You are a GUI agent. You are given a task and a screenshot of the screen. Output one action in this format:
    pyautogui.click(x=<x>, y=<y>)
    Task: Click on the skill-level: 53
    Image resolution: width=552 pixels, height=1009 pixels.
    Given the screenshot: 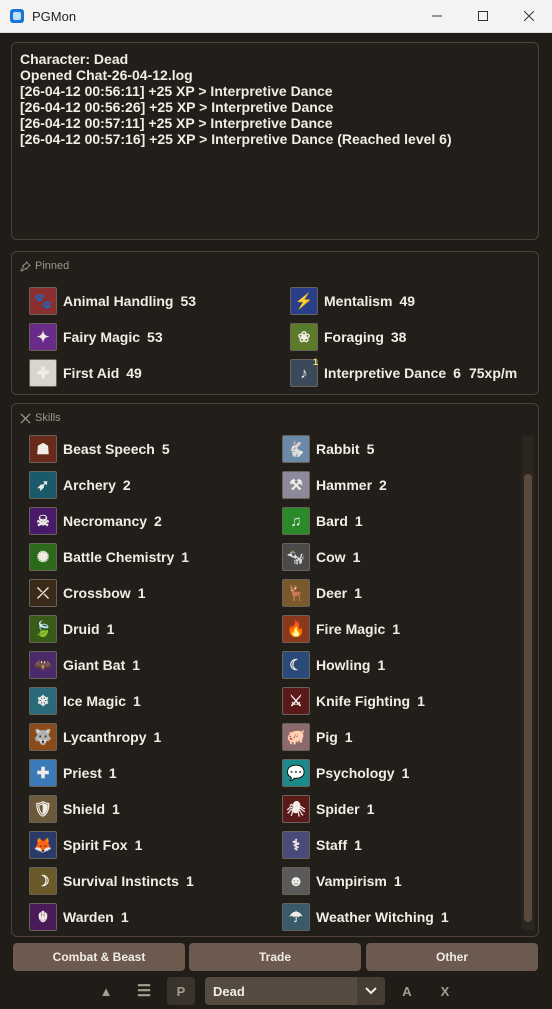 What is the action you would take?
    pyautogui.click(x=155, y=337)
    